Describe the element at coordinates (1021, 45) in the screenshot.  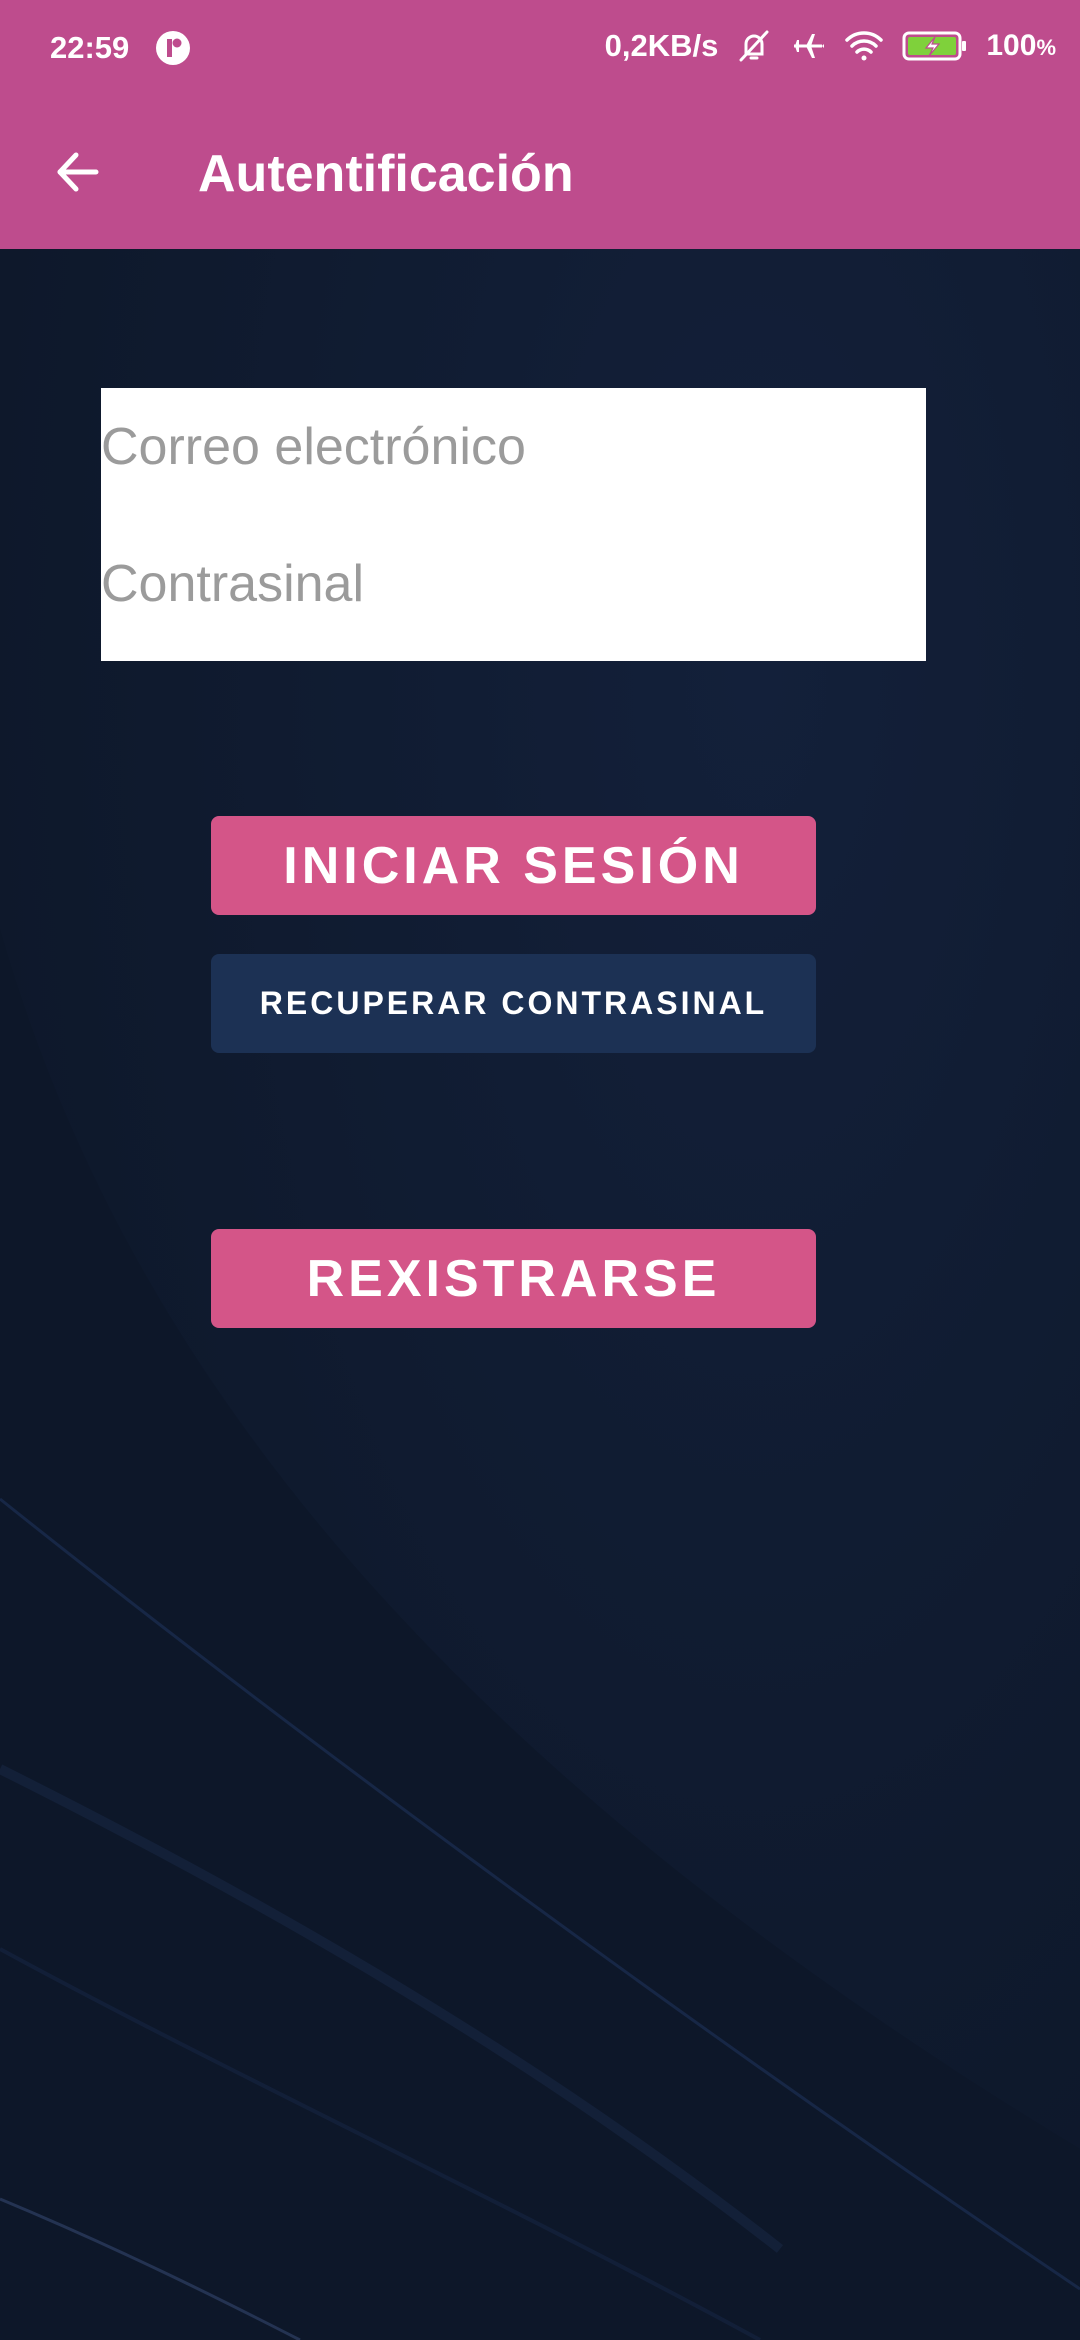
I see `battery-percent: 100%` at that location.